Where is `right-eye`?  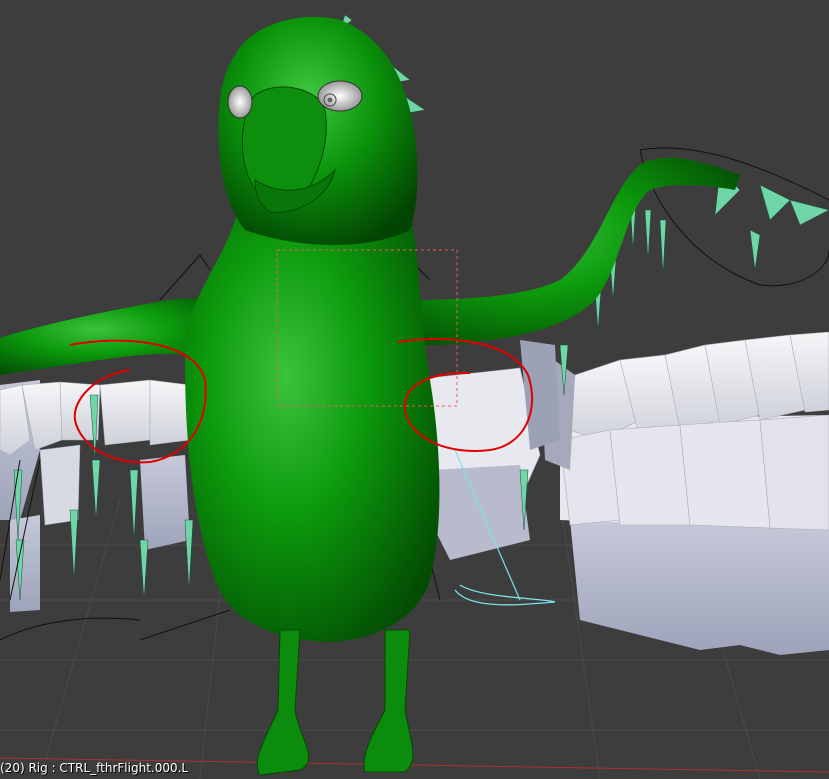 right-eye is located at coordinates (340, 96).